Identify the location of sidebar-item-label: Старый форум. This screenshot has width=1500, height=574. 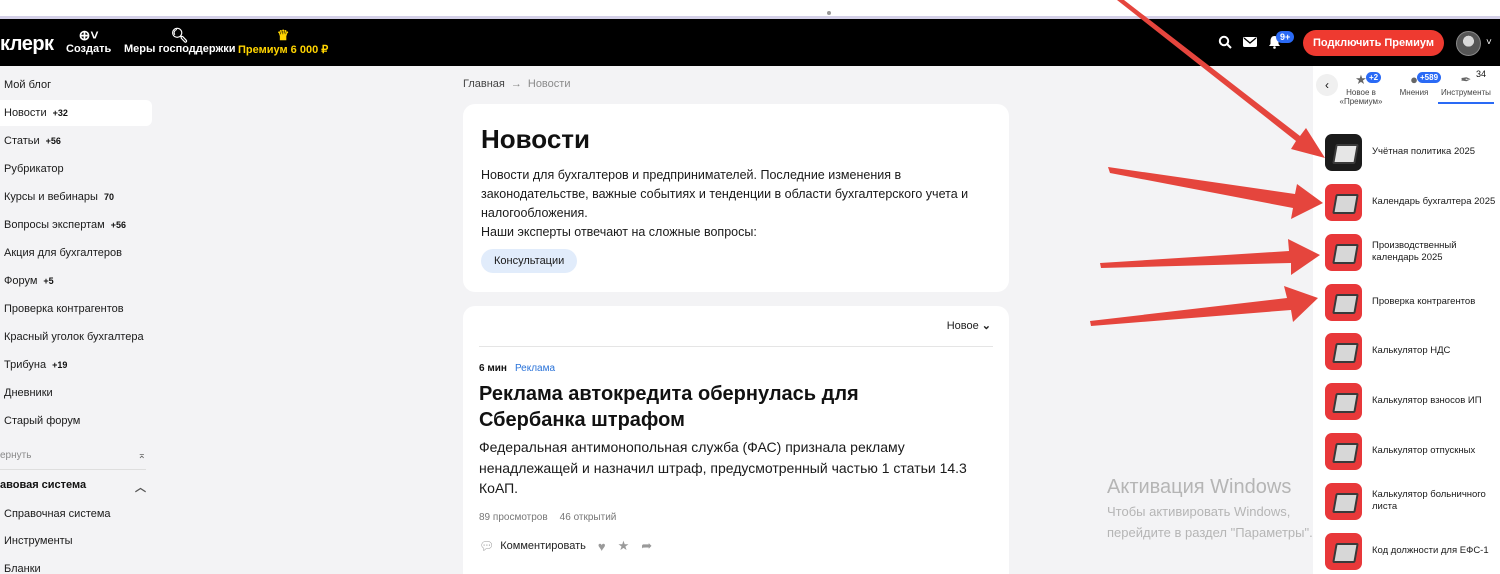
(42, 421).